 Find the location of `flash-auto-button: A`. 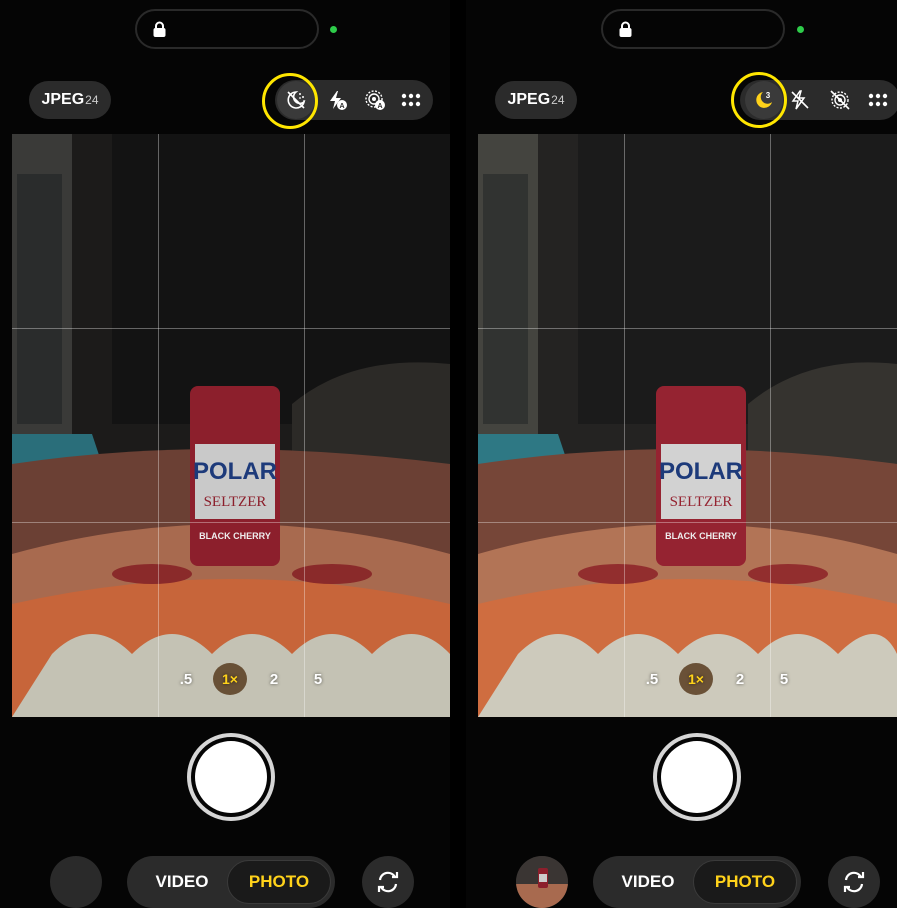

flash-auto-button: A is located at coordinates (337, 100).